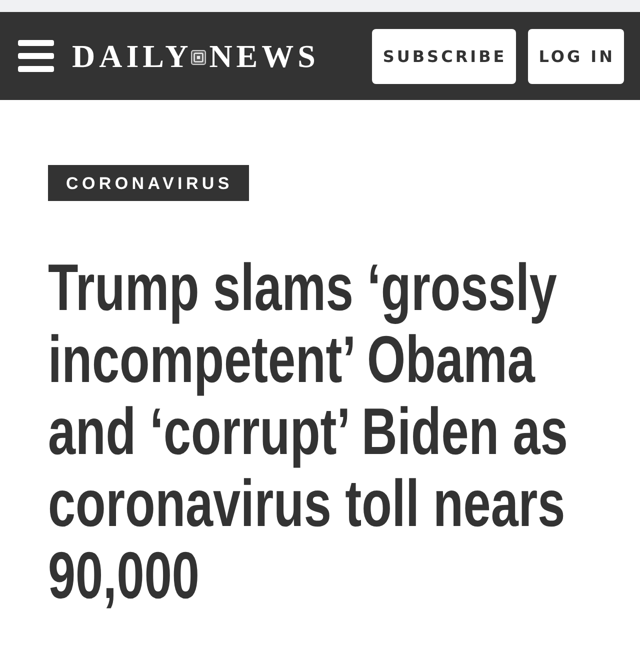 This screenshot has height=647, width=640. What do you see at coordinates (264, 56) in the screenshot?
I see `logo-text: NEWS` at bounding box center [264, 56].